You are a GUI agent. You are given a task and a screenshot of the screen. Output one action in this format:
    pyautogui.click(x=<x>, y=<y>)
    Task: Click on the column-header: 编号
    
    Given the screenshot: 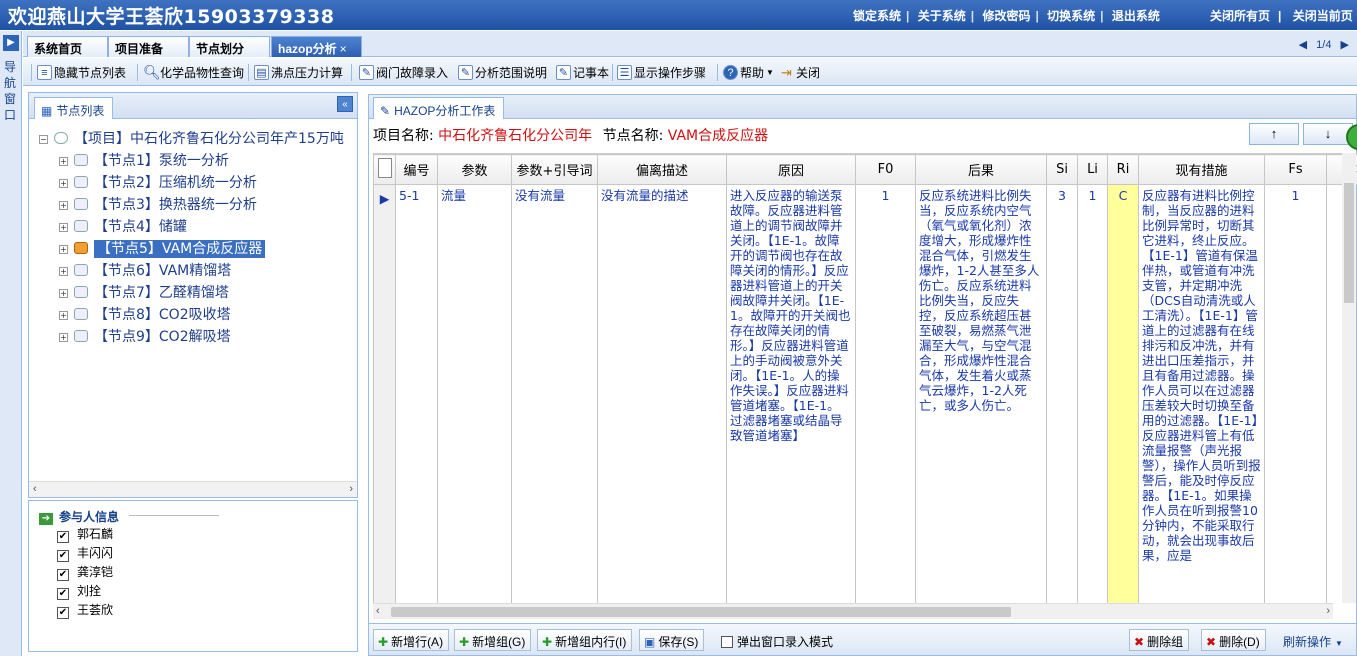 What is the action you would take?
    pyautogui.click(x=416, y=169)
    